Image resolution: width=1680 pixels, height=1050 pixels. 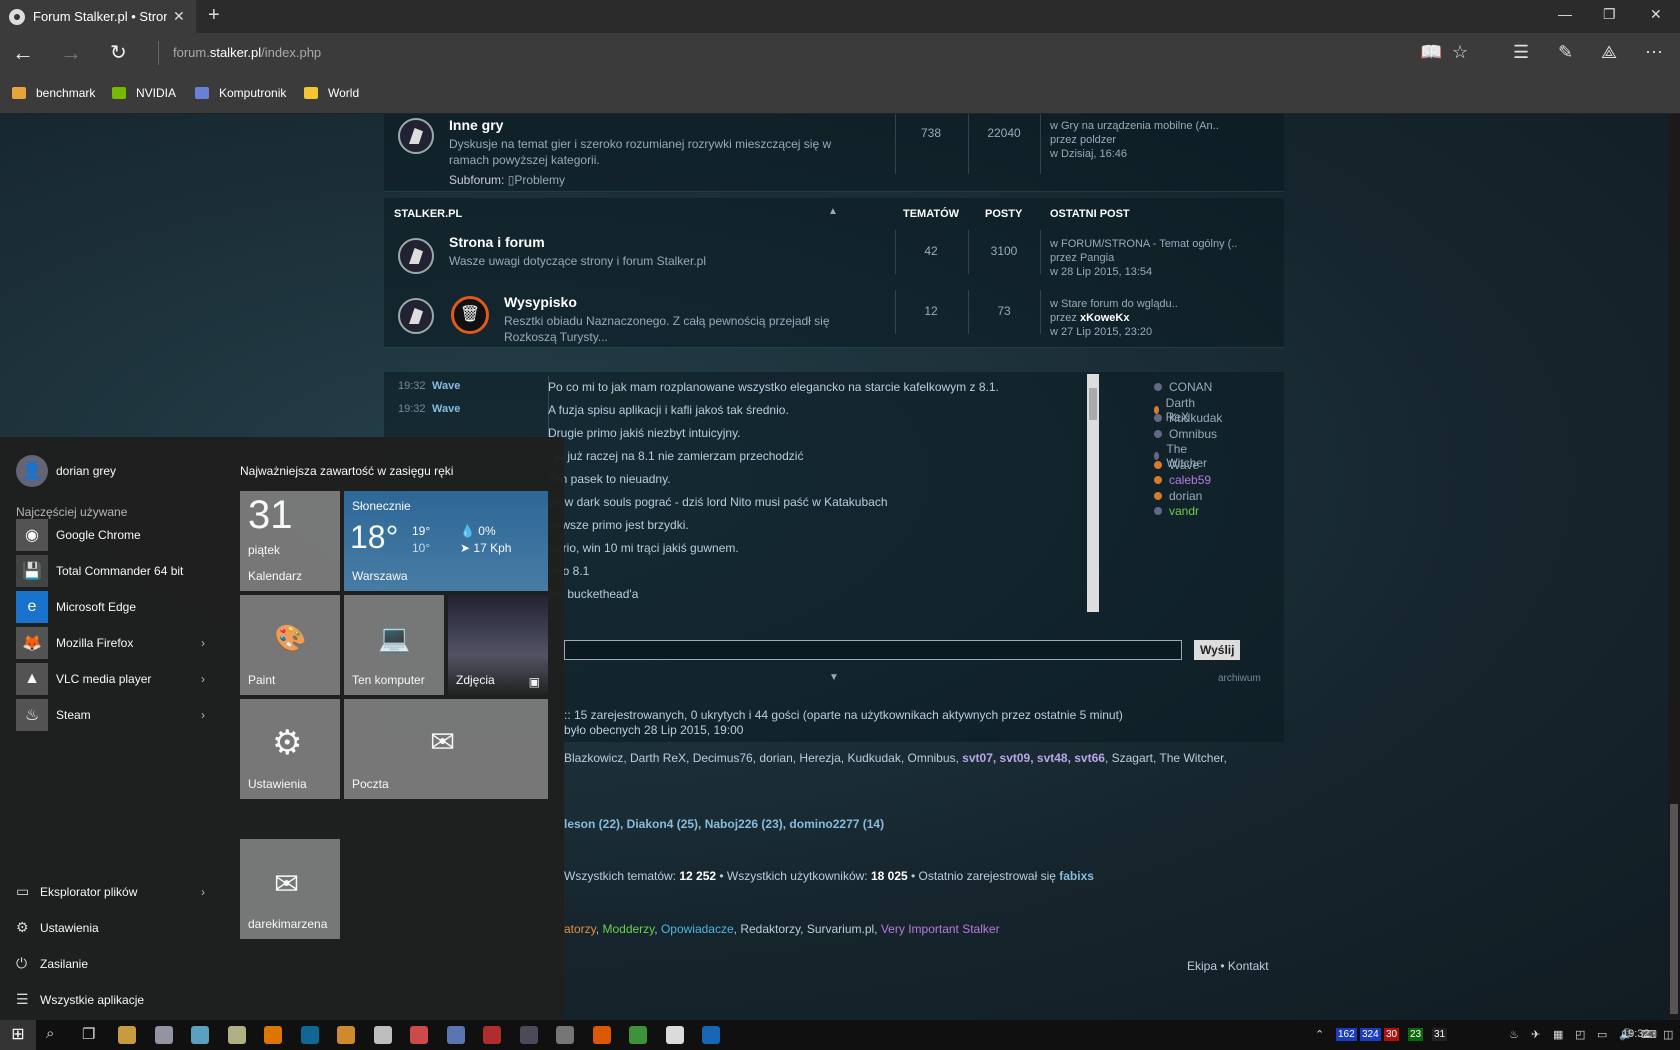 What do you see at coordinates (1636, 1034) in the screenshot?
I see `clock: 19:32` at bounding box center [1636, 1034].